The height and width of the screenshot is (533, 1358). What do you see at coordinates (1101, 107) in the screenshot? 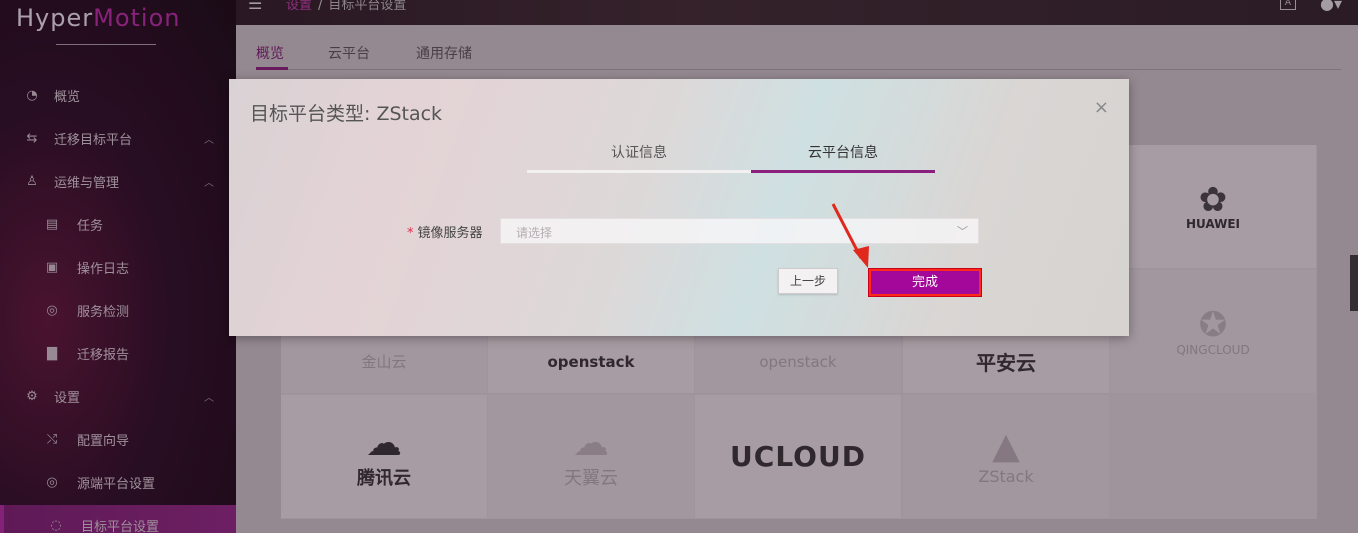
I see `close-icon: ×` at bounding box center [1101, 107].